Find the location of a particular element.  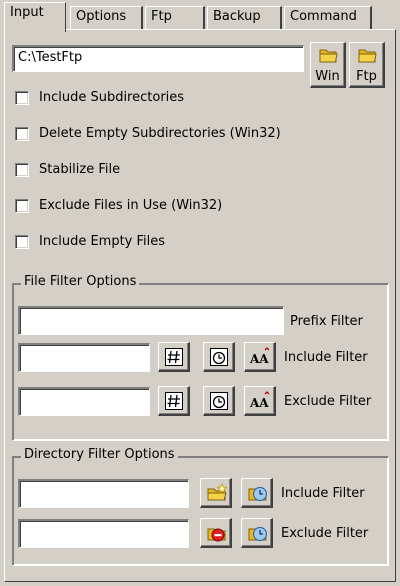

dir-include-add-button is located at coordinates (216, 493).